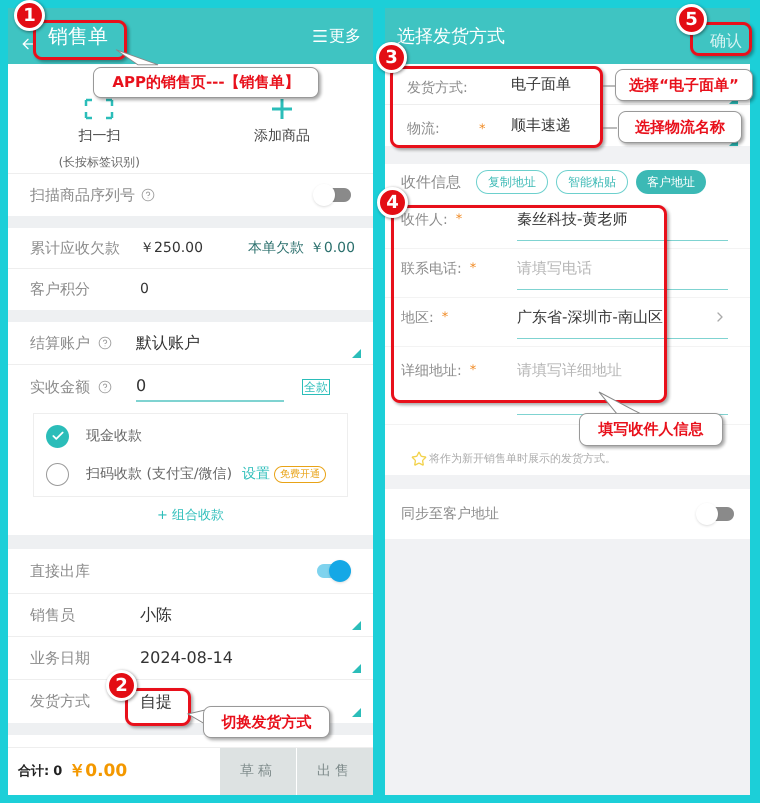 The width and height of the screenshot is (760, 803). Describe the element at coordinates (431, 371) in the screenshot. I see `field-label: 详细地址:` at that location.